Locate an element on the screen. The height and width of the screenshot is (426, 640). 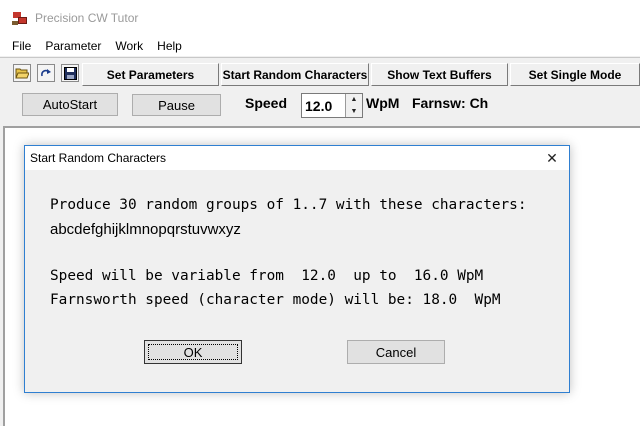
menu-parameter: Parameter is located at coordinates (73, 46).